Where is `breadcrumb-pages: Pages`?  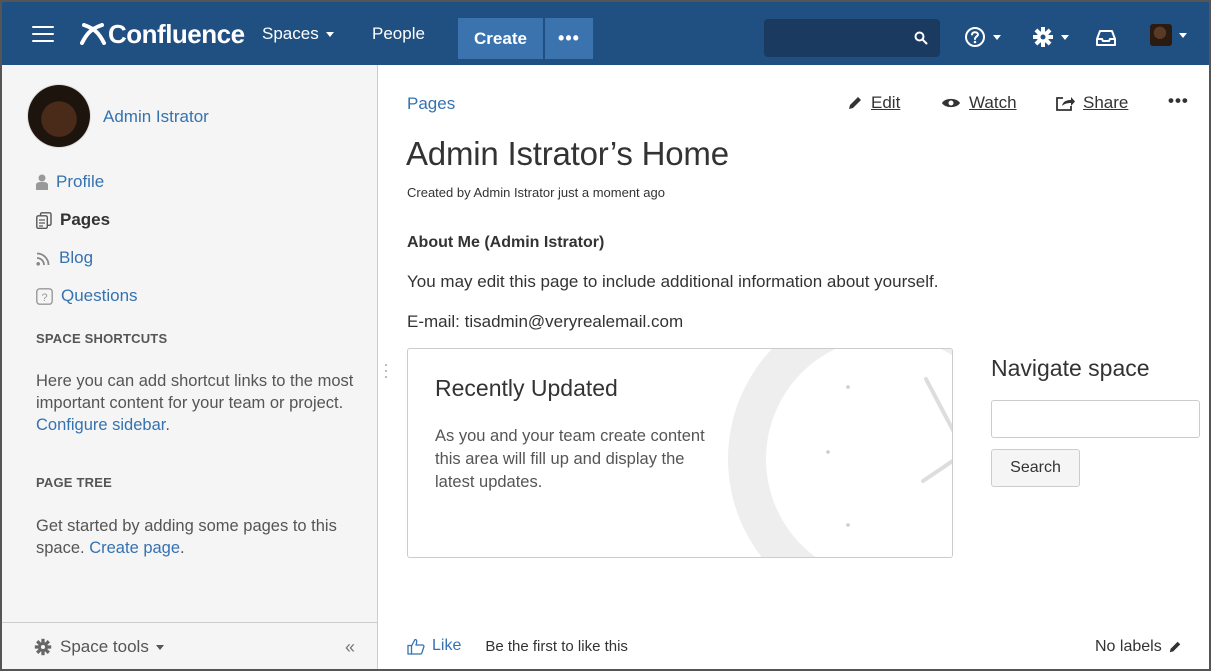 breadcrumb-pages: Pages is located at coordinates (431, 104).